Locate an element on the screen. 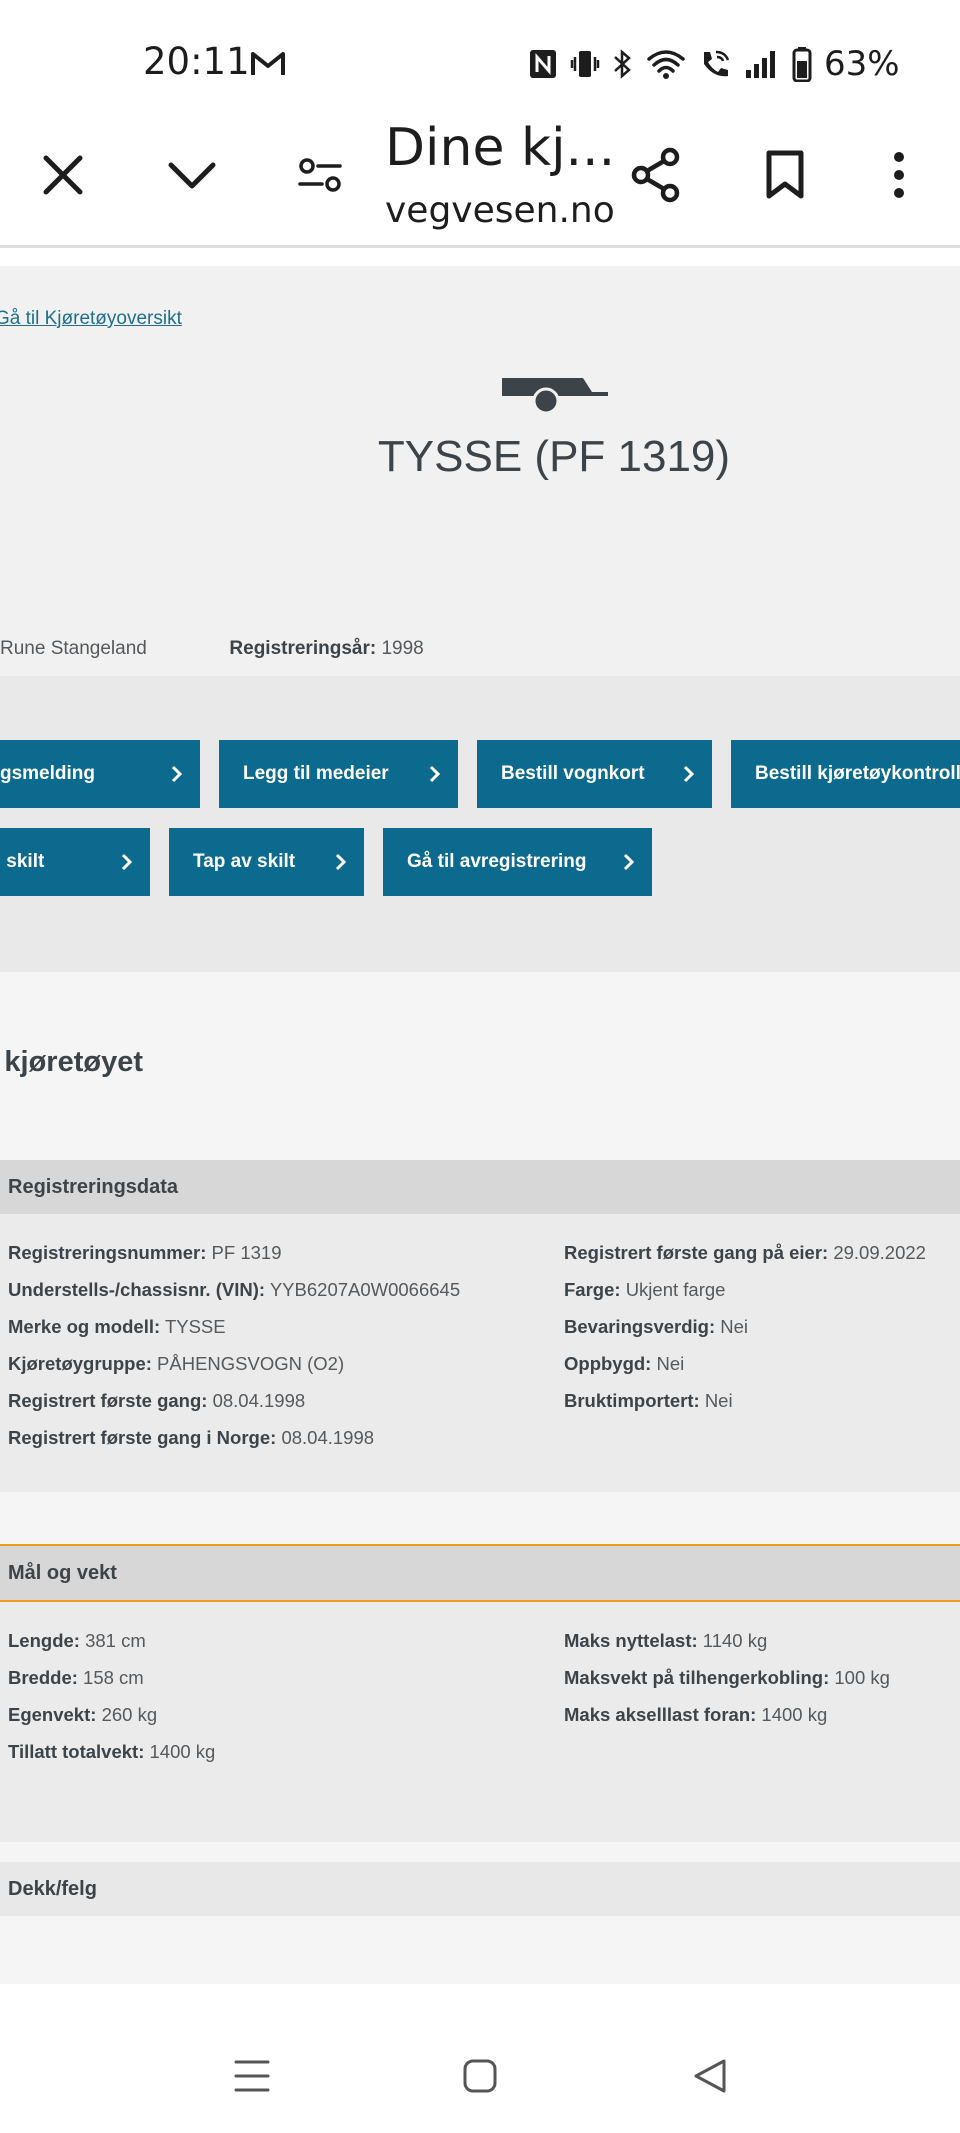 The image size is (960, 2133). add-co-owner-button: Legg til medeier is located at coordinates (338, 774).